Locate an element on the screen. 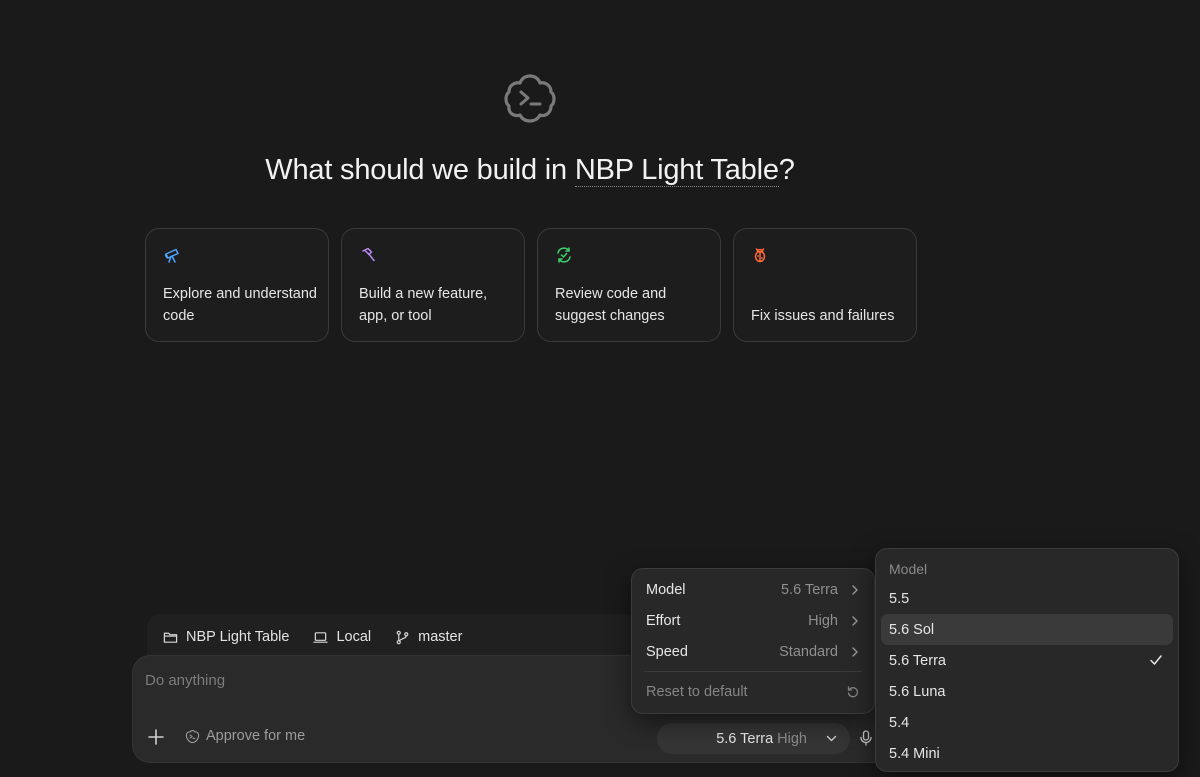 This screenshot has width=1200, height=777. model-option: 5.4 Mini is located at coordinates (1027, 753).